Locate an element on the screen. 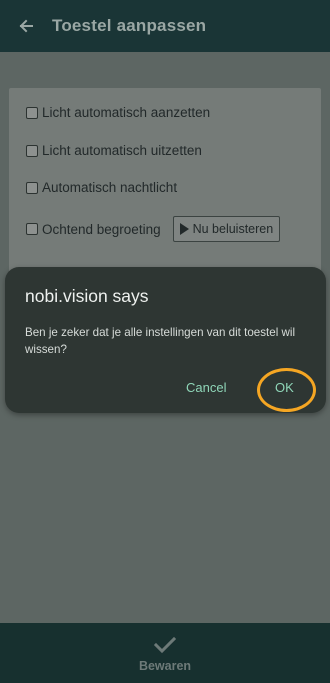 The height and width of the screenshot is (683, 330). ok-highlight-ring is located at coordinates (286, 390).